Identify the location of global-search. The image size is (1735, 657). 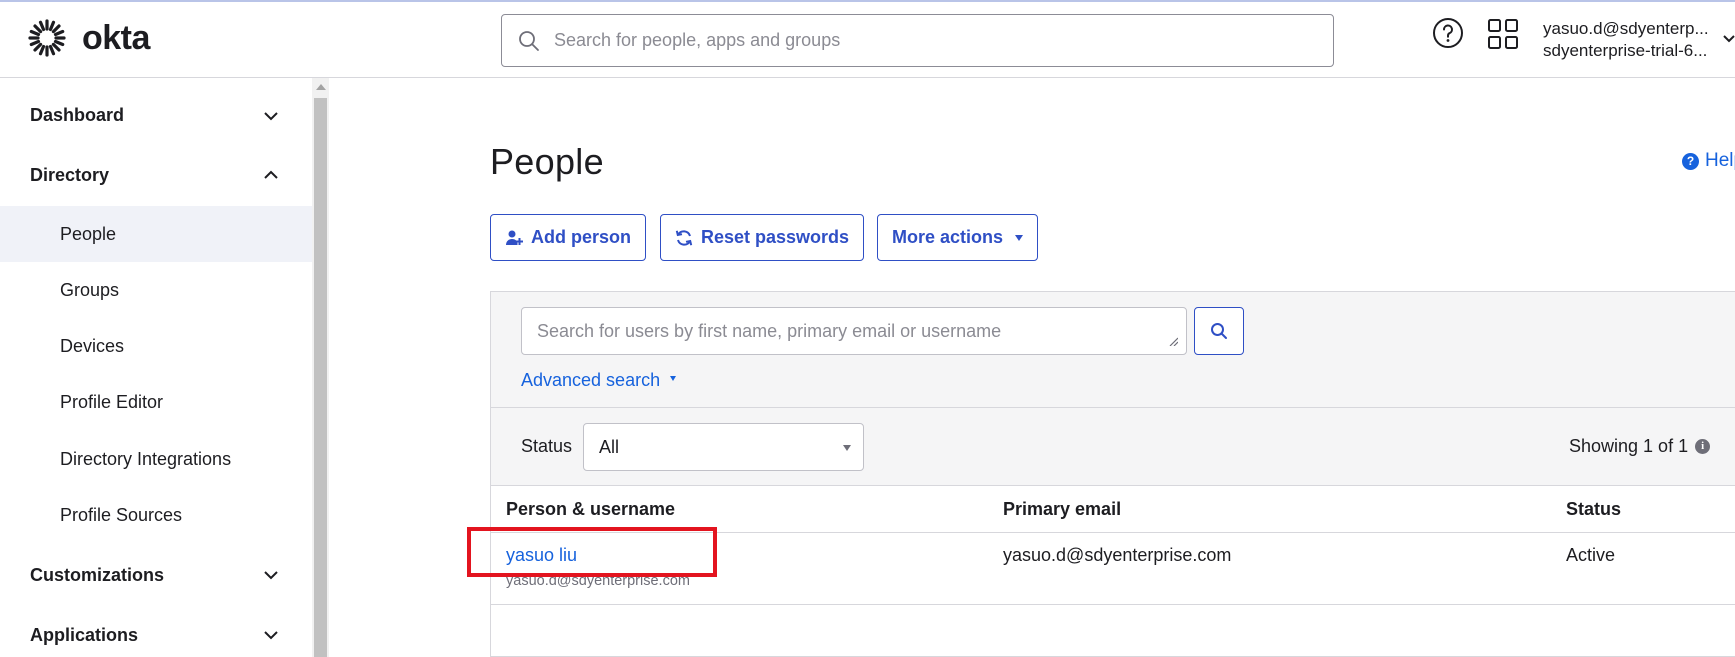
(917, 40).